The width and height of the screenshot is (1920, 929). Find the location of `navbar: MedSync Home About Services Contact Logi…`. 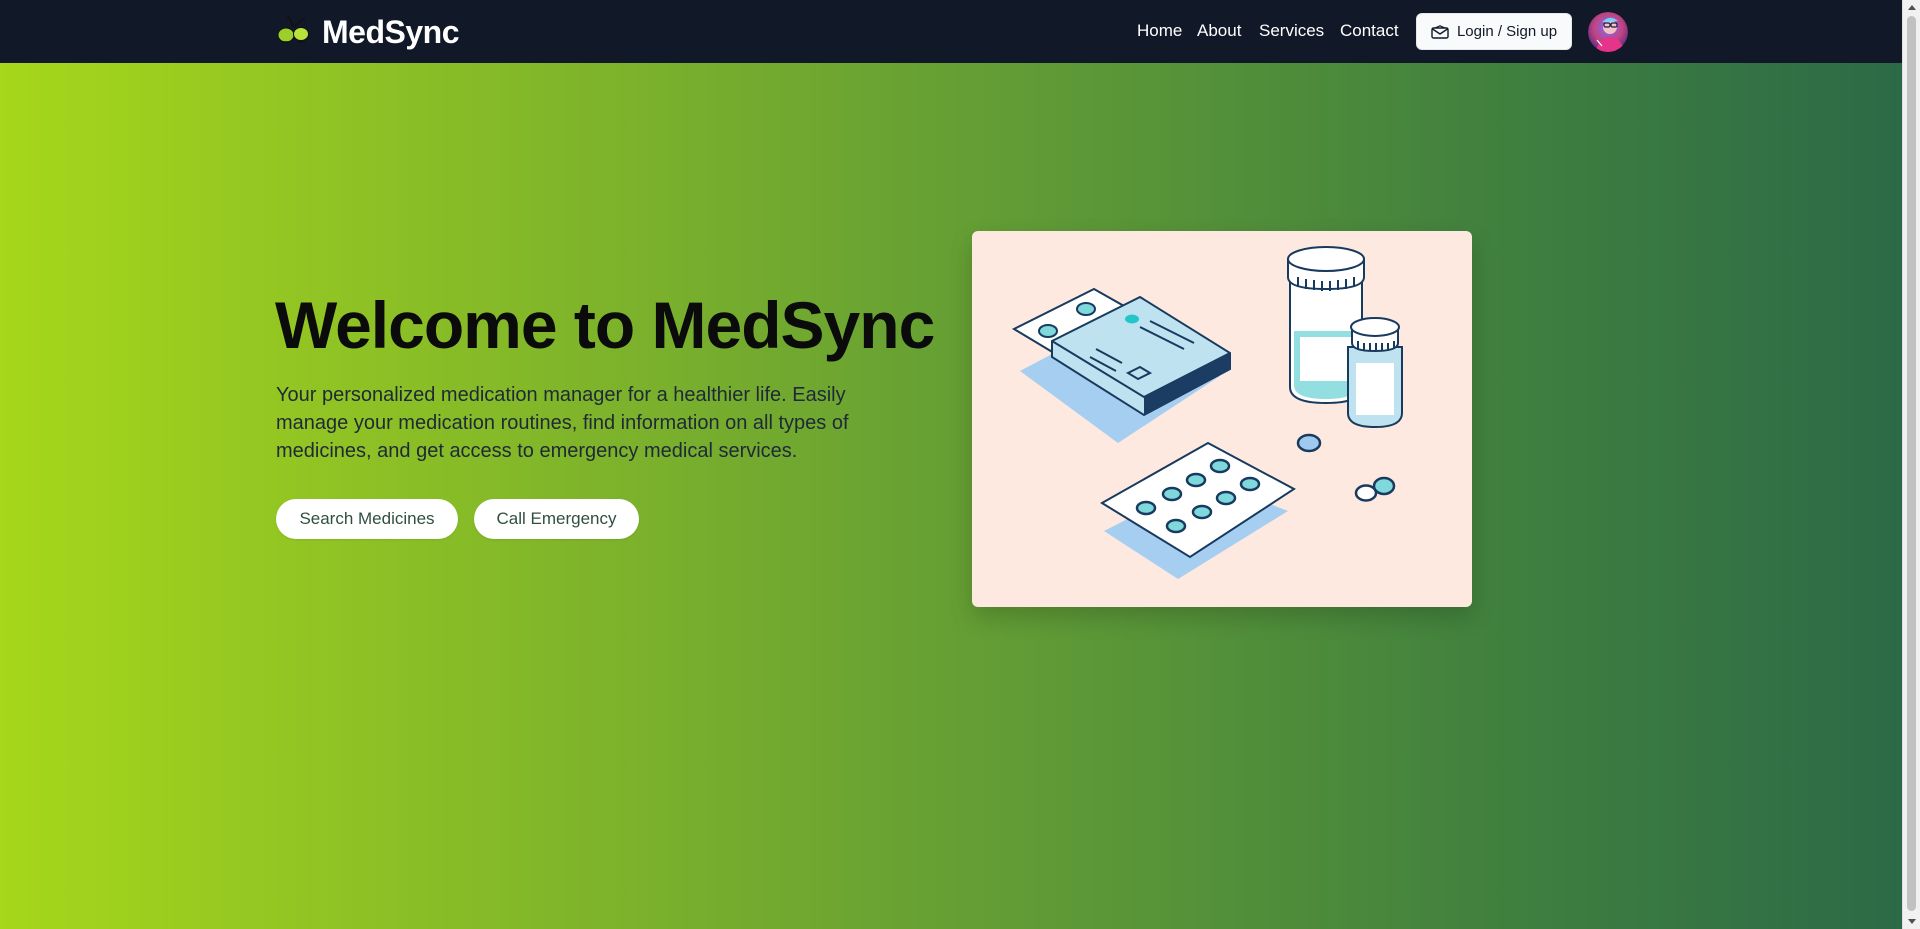

navbar: MedSync Home About Services Contact Logi… is located at coordinates (951, 31).